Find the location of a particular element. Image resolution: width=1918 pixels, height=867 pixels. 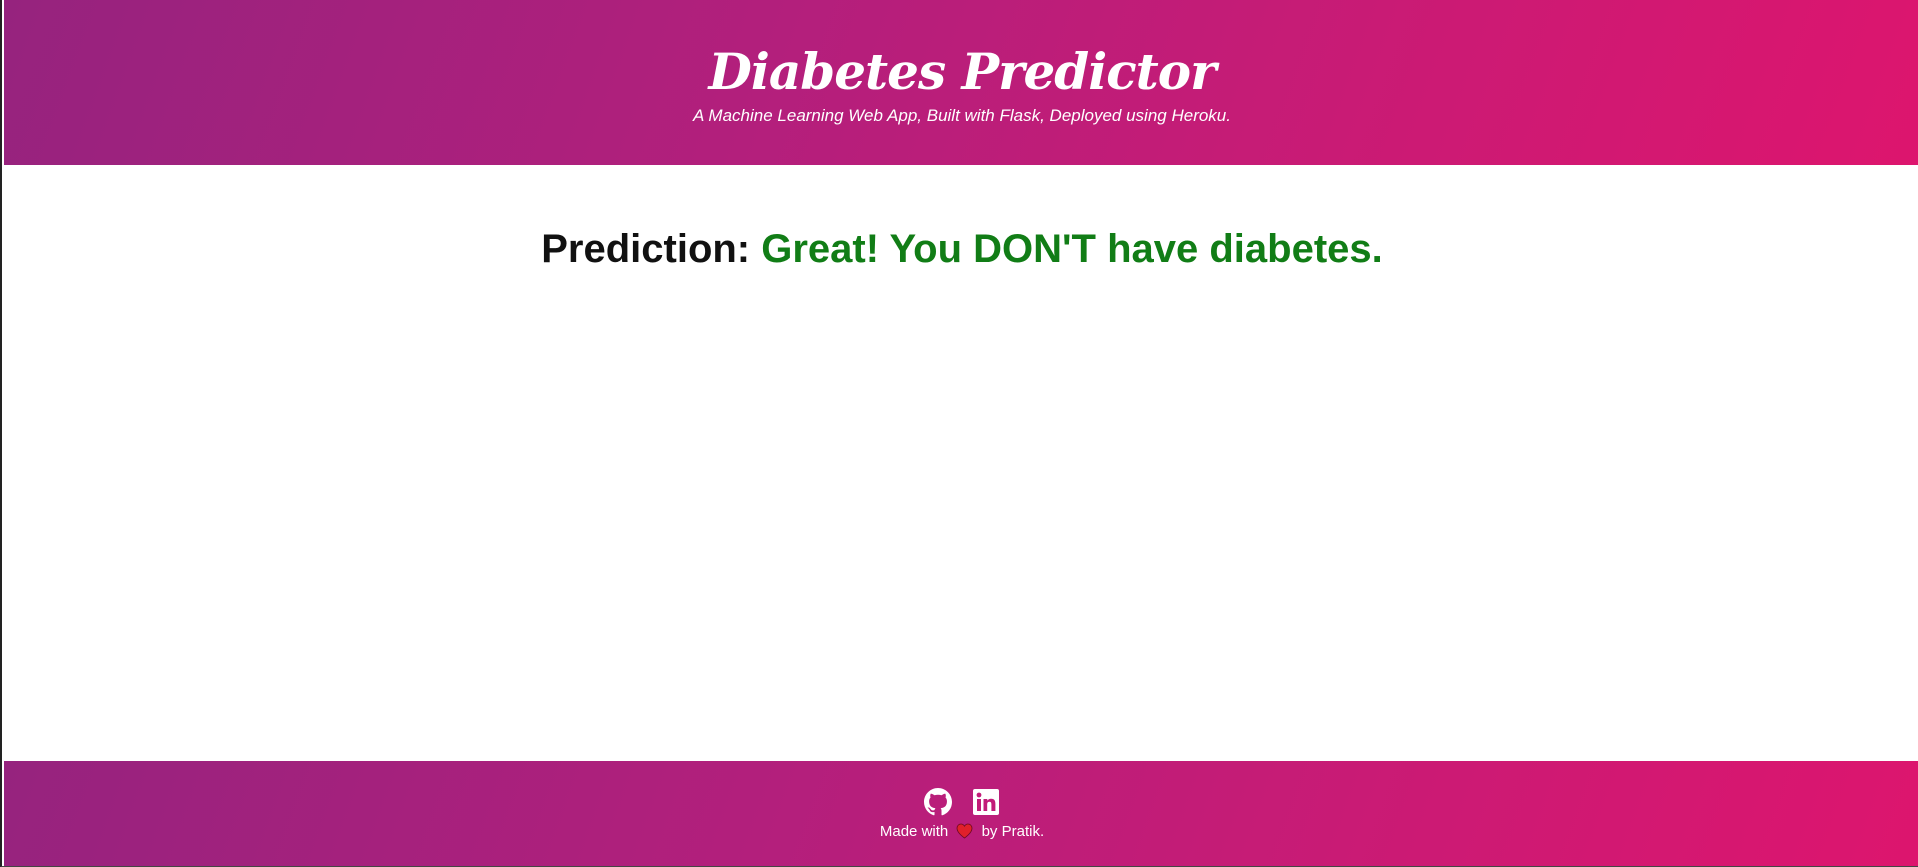

linkedin-icon is located at coordinates (986, 802).